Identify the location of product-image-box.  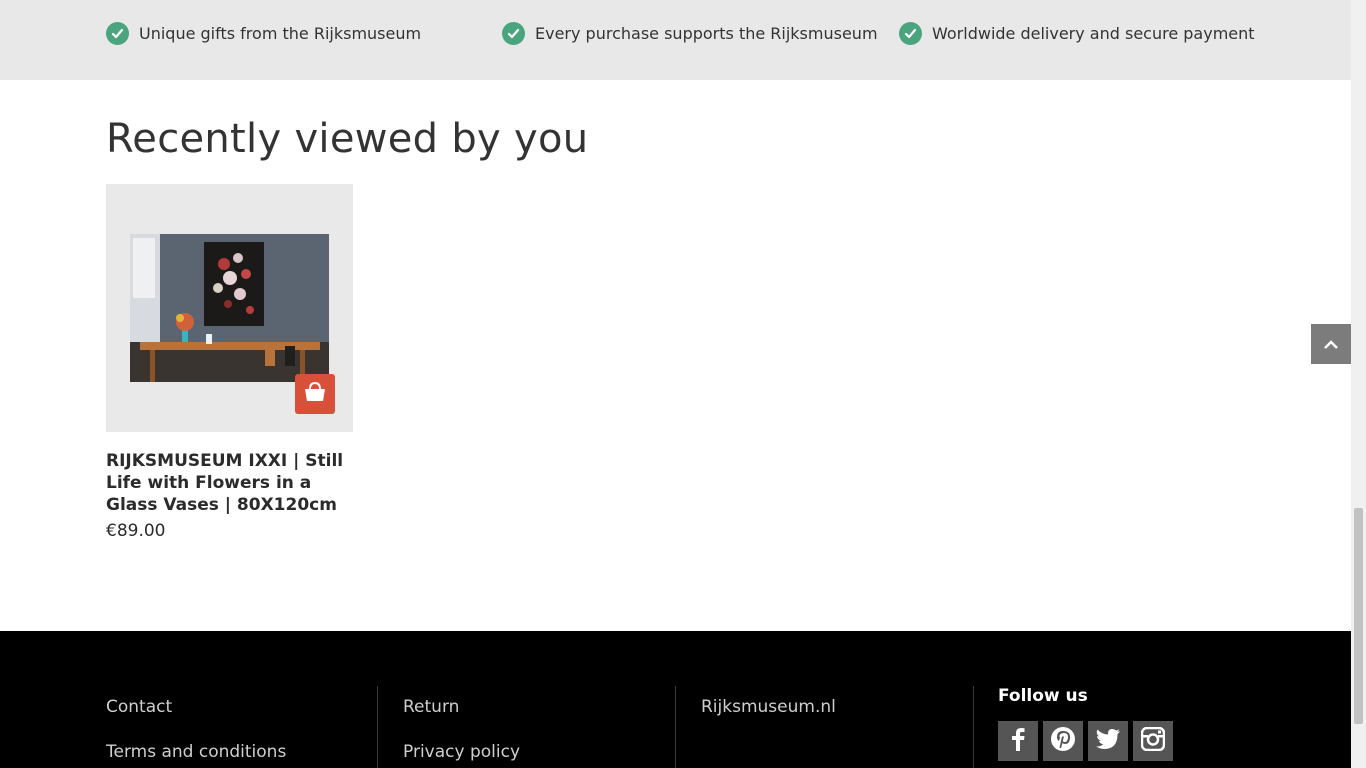
(229, 308).